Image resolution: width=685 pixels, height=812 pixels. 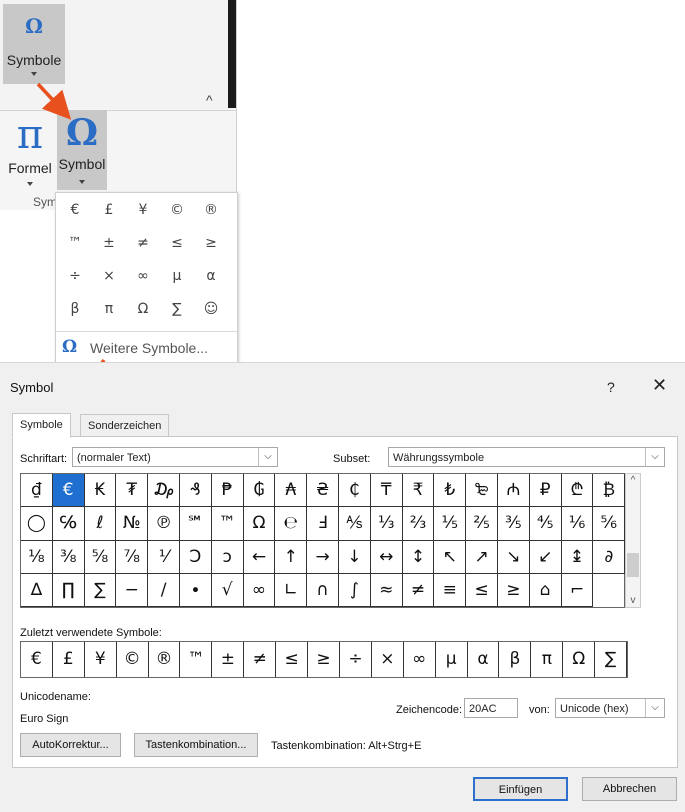 I want to click on symbol-cell: ∂, so click(x=609, y=557).